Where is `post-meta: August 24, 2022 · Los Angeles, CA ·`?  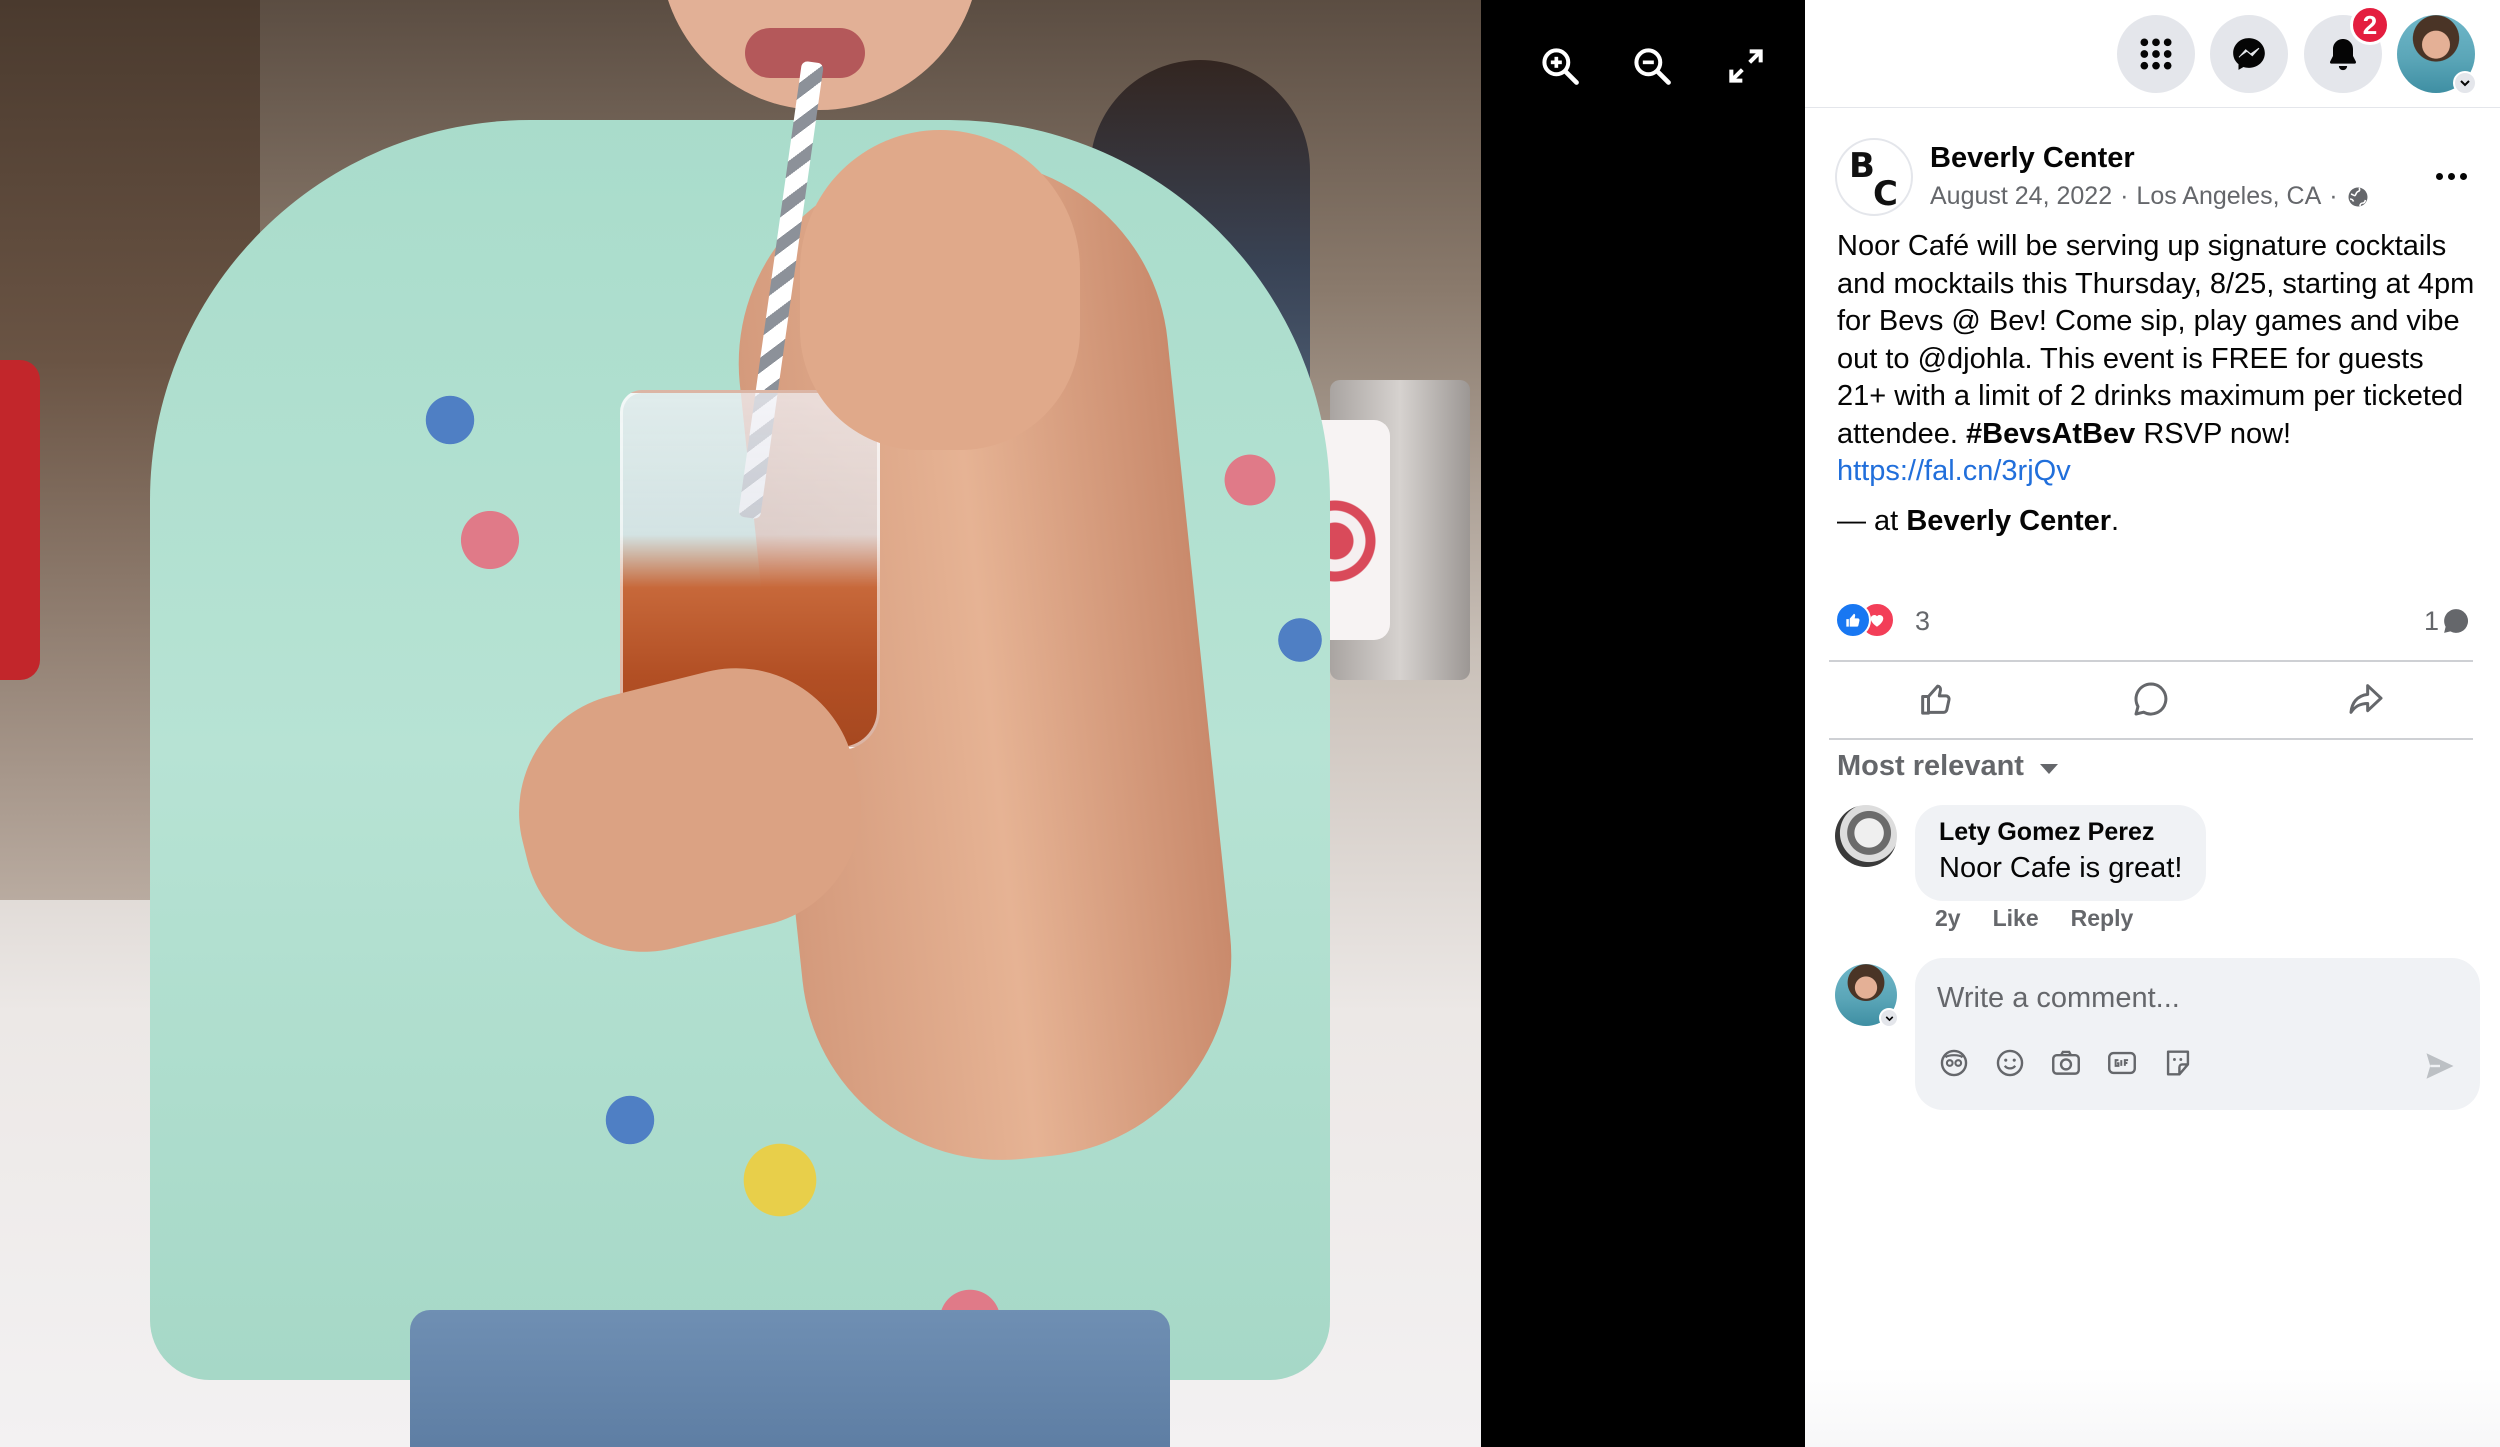
post-meta: August 24, 2022 · Los Angeles, CA · is located at coordinates (2150, 196).